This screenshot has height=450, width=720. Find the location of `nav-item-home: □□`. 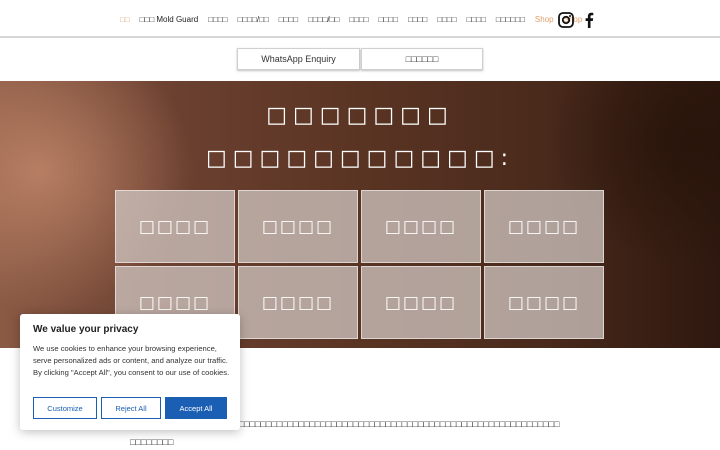

nav-item-home: □□ is located at coordinates (125, 20).